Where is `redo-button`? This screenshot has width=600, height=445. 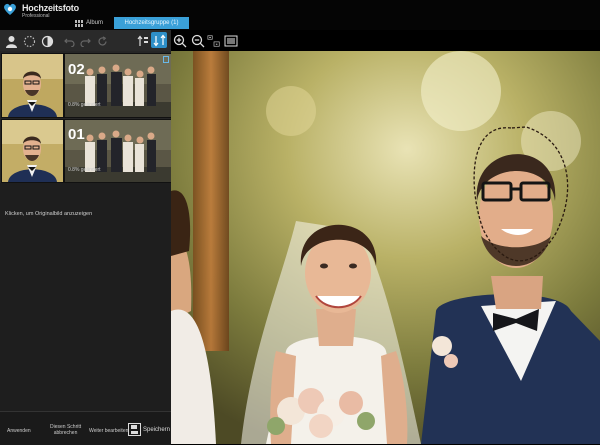
redo-button is located at coordinates (85, 41).